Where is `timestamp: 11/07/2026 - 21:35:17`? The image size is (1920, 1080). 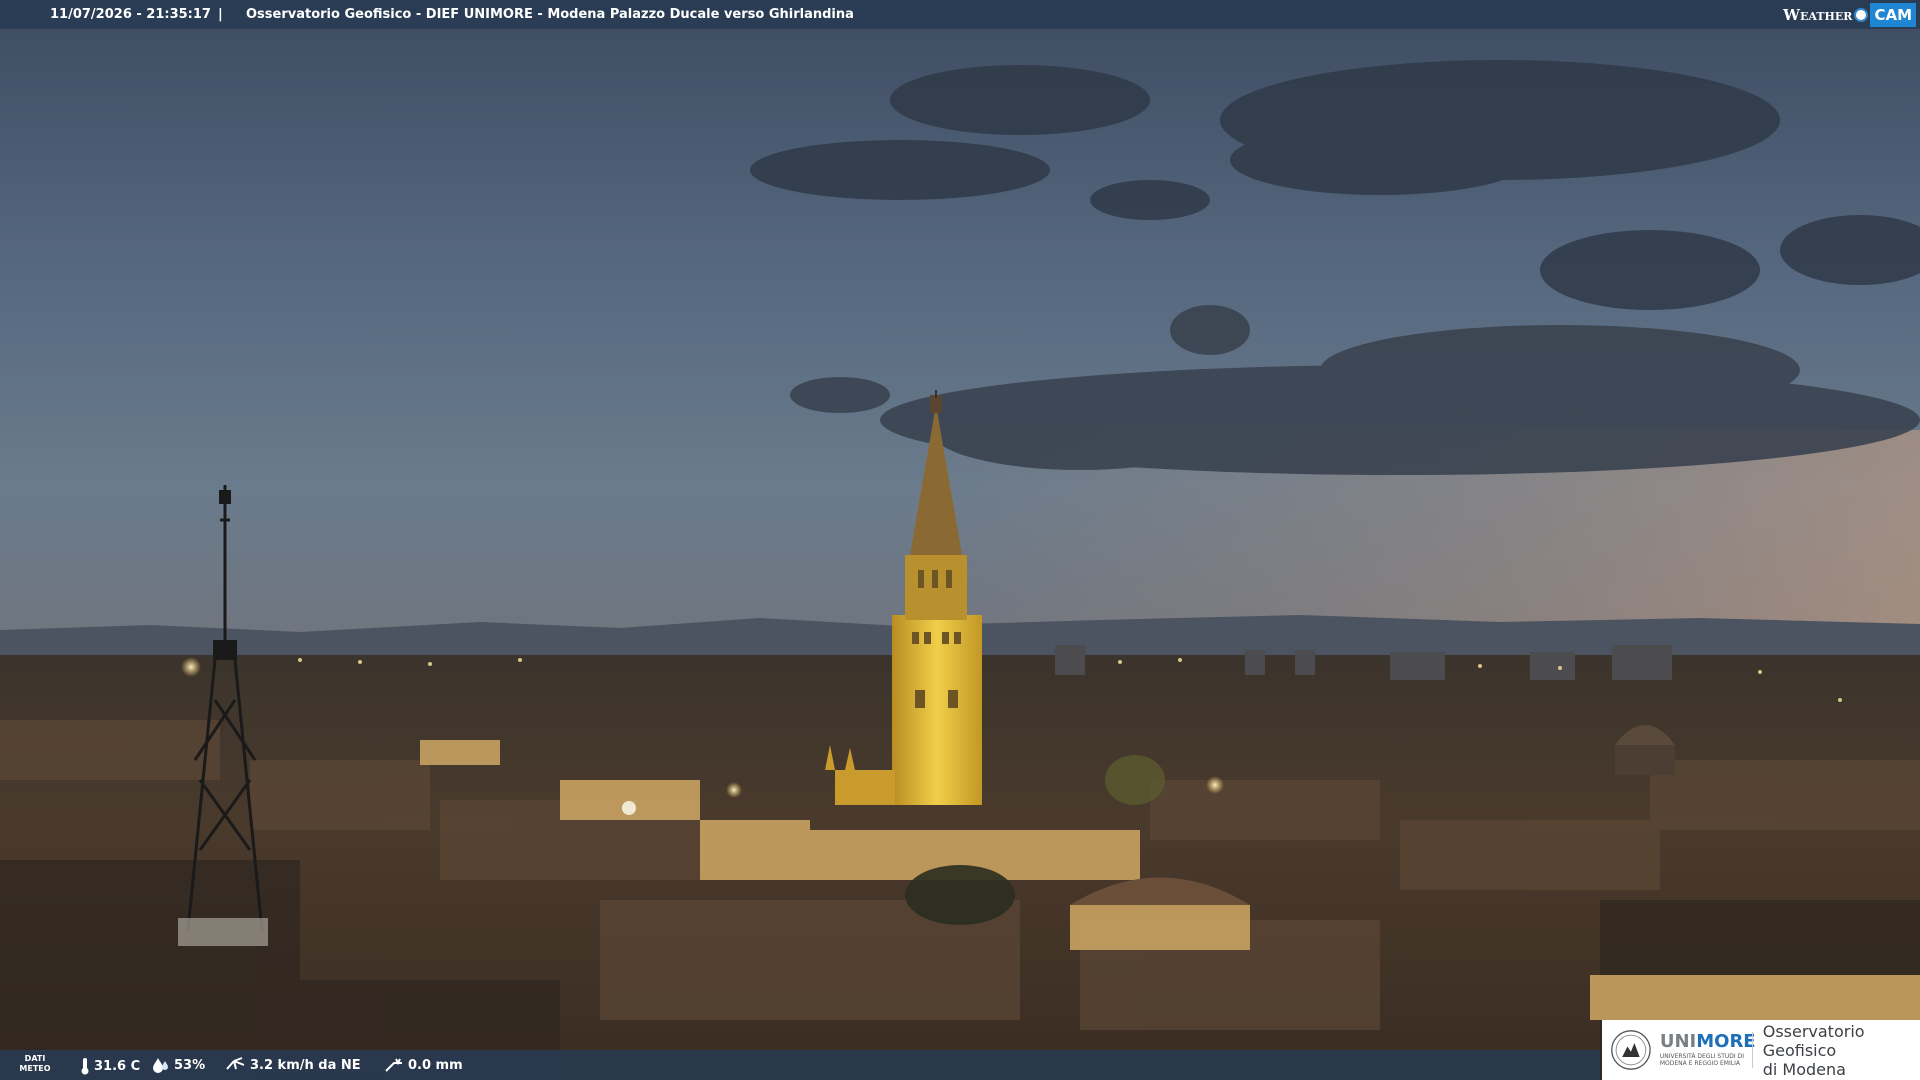 timestamp: 11/07/2026 - 21:35:17 is located at coordinates (130, 14).